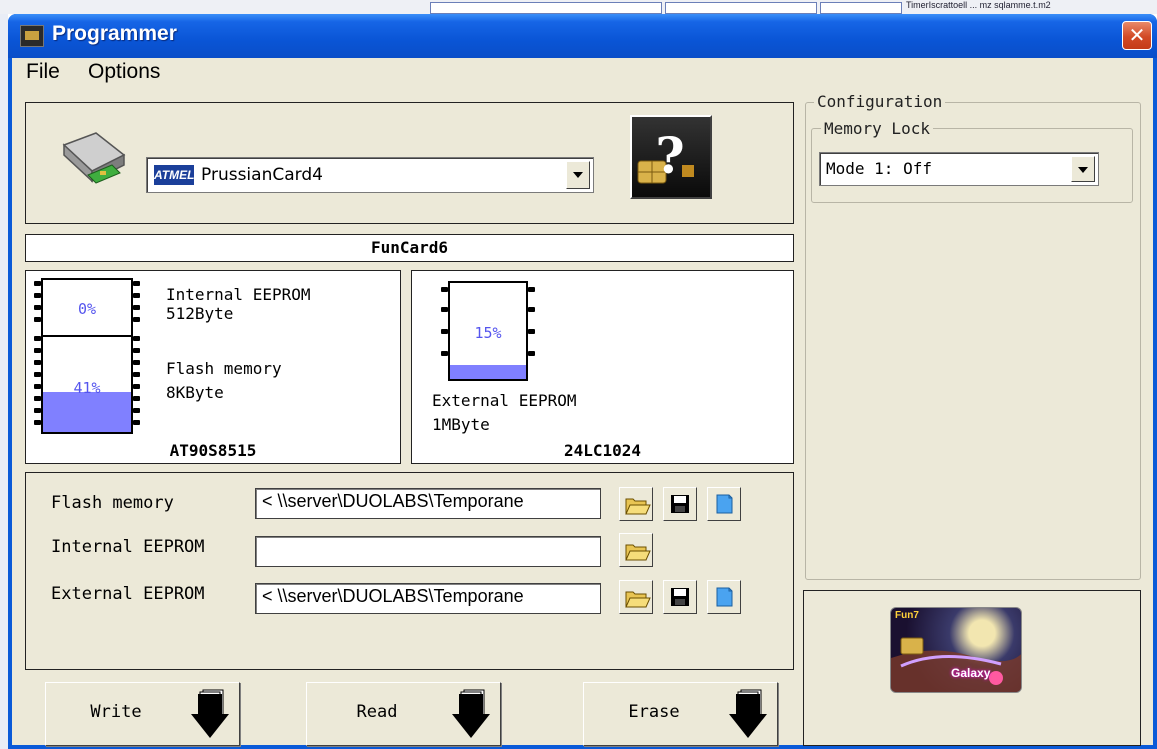 The image size is (1157, 749). Describe the element at coordinates (213, 450) in the screenshot. I see `main-chip-name: AT90S8515` at that location.